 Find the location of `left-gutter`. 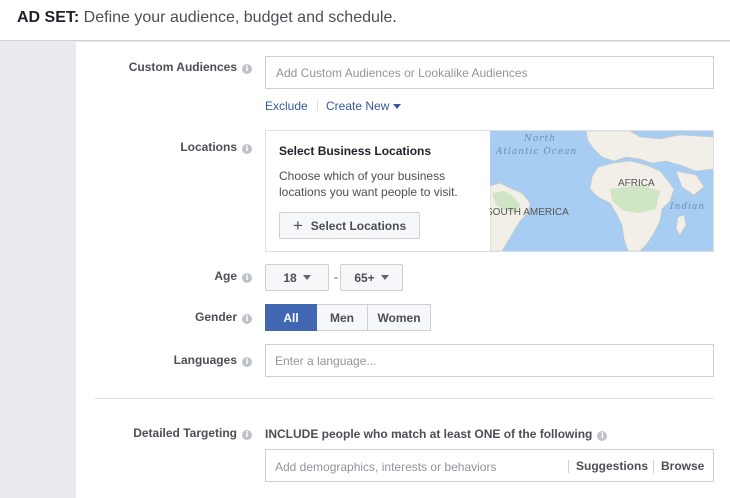

left-gutter is located at coordinates (38, 270).